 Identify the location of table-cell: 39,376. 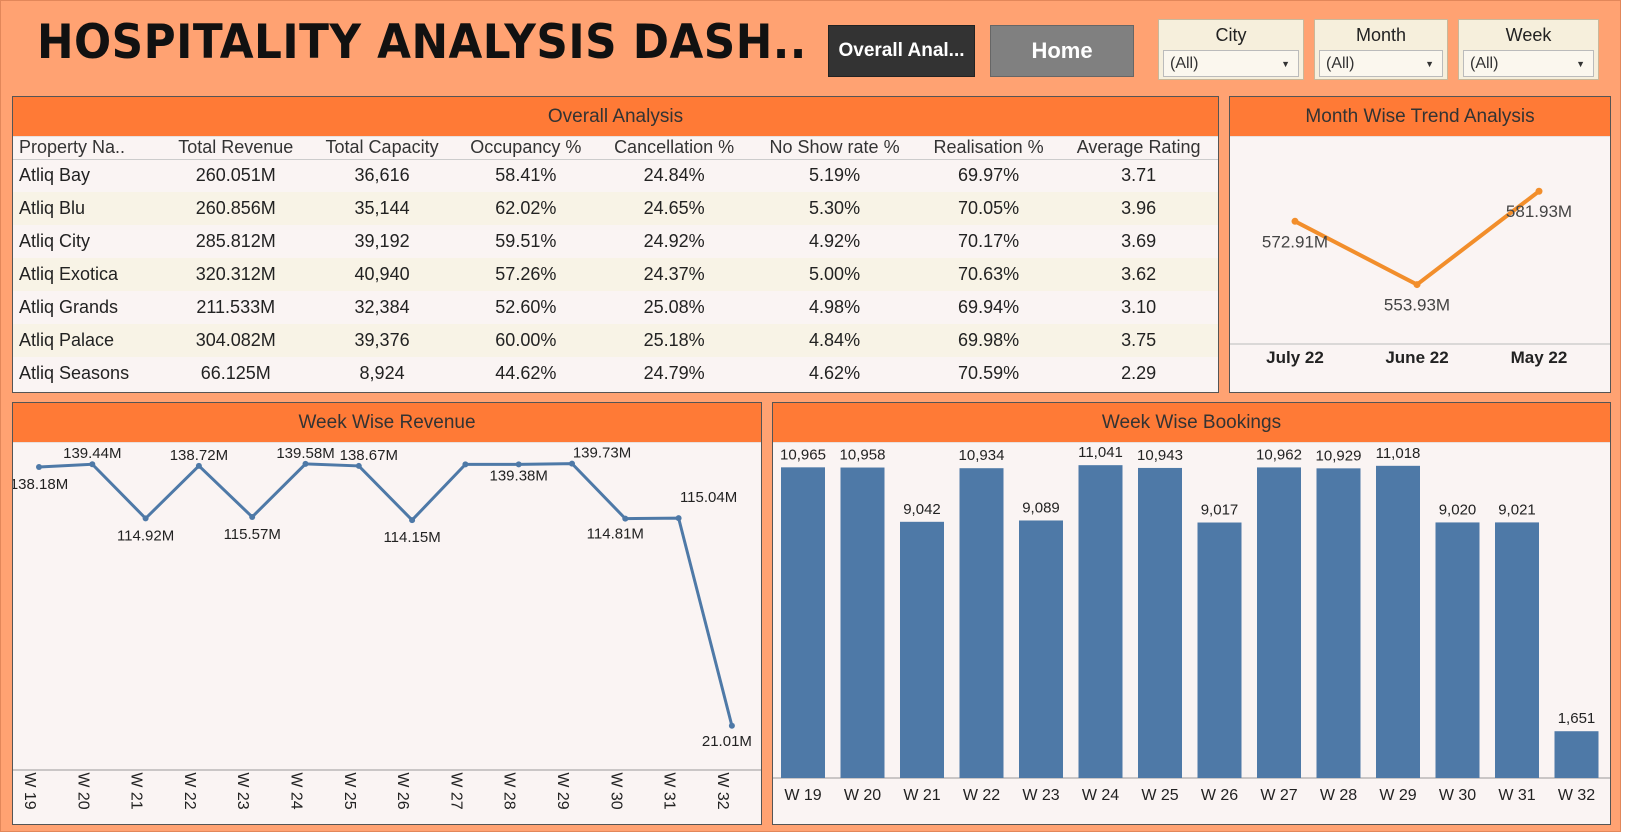
(382, 340).